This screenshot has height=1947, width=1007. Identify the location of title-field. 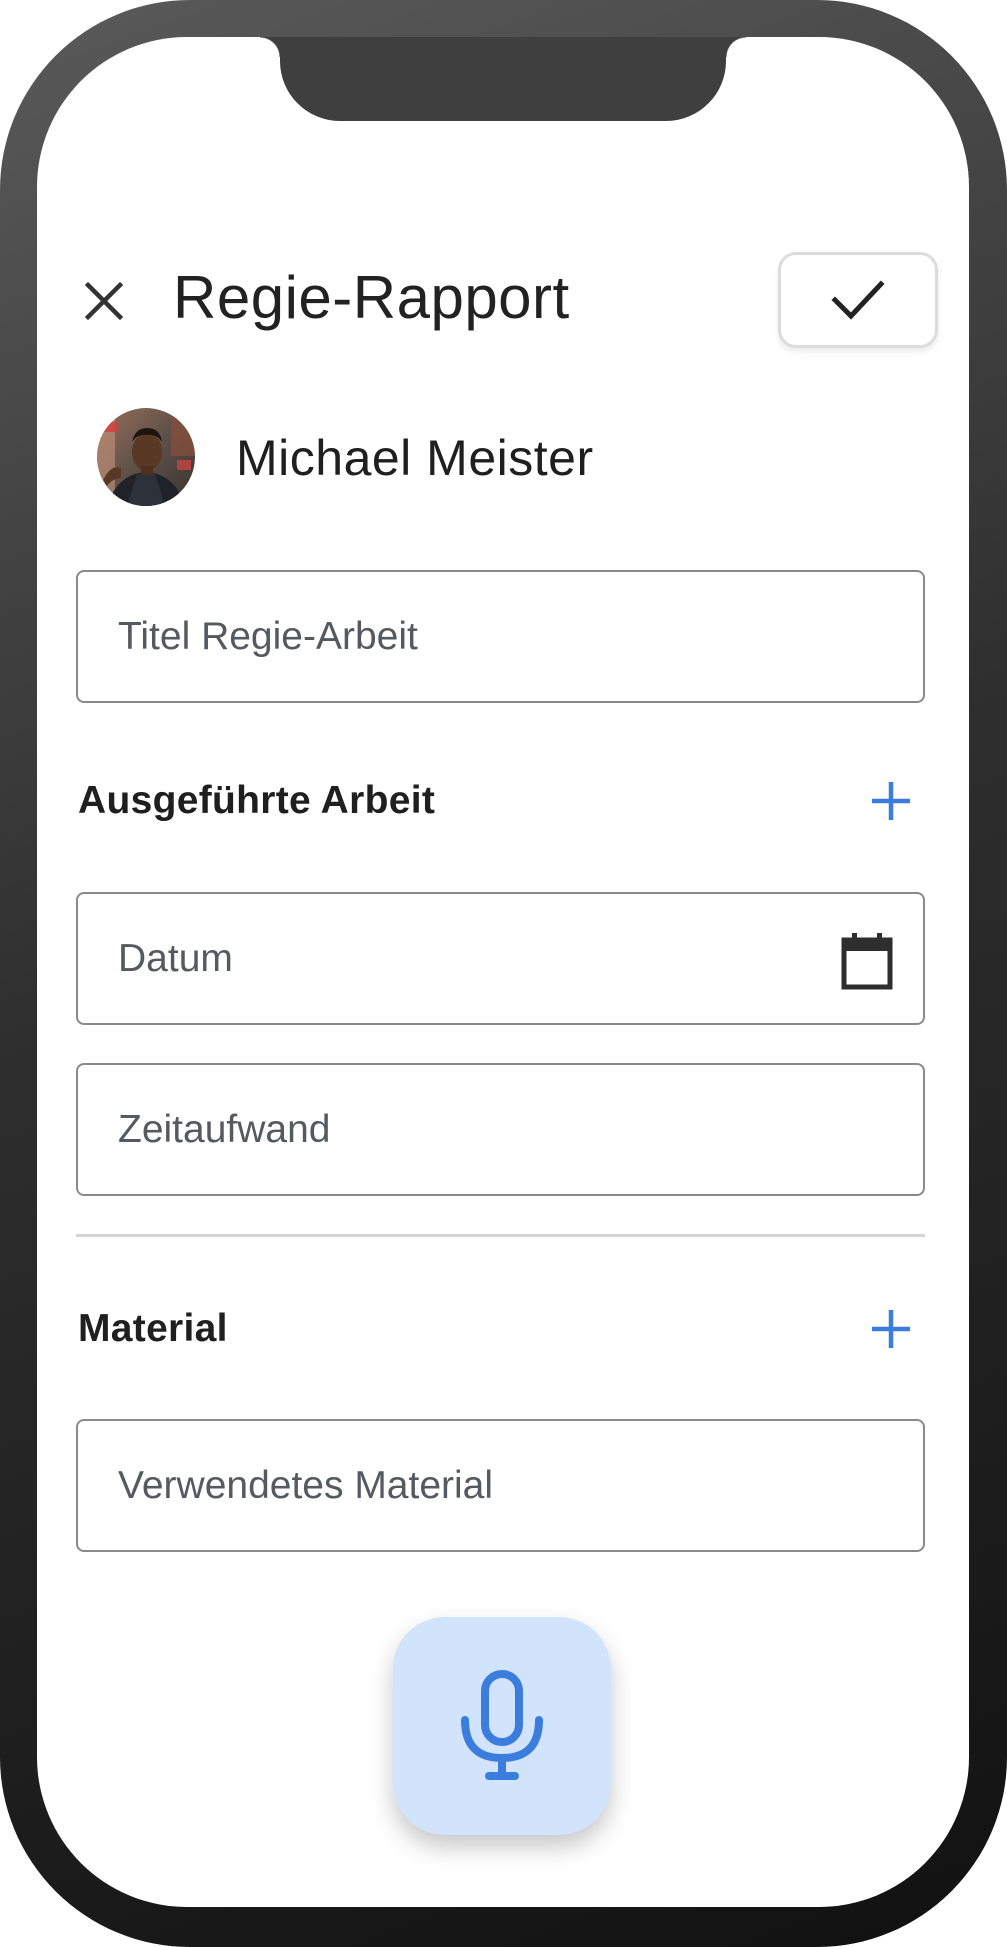
(500, 636).